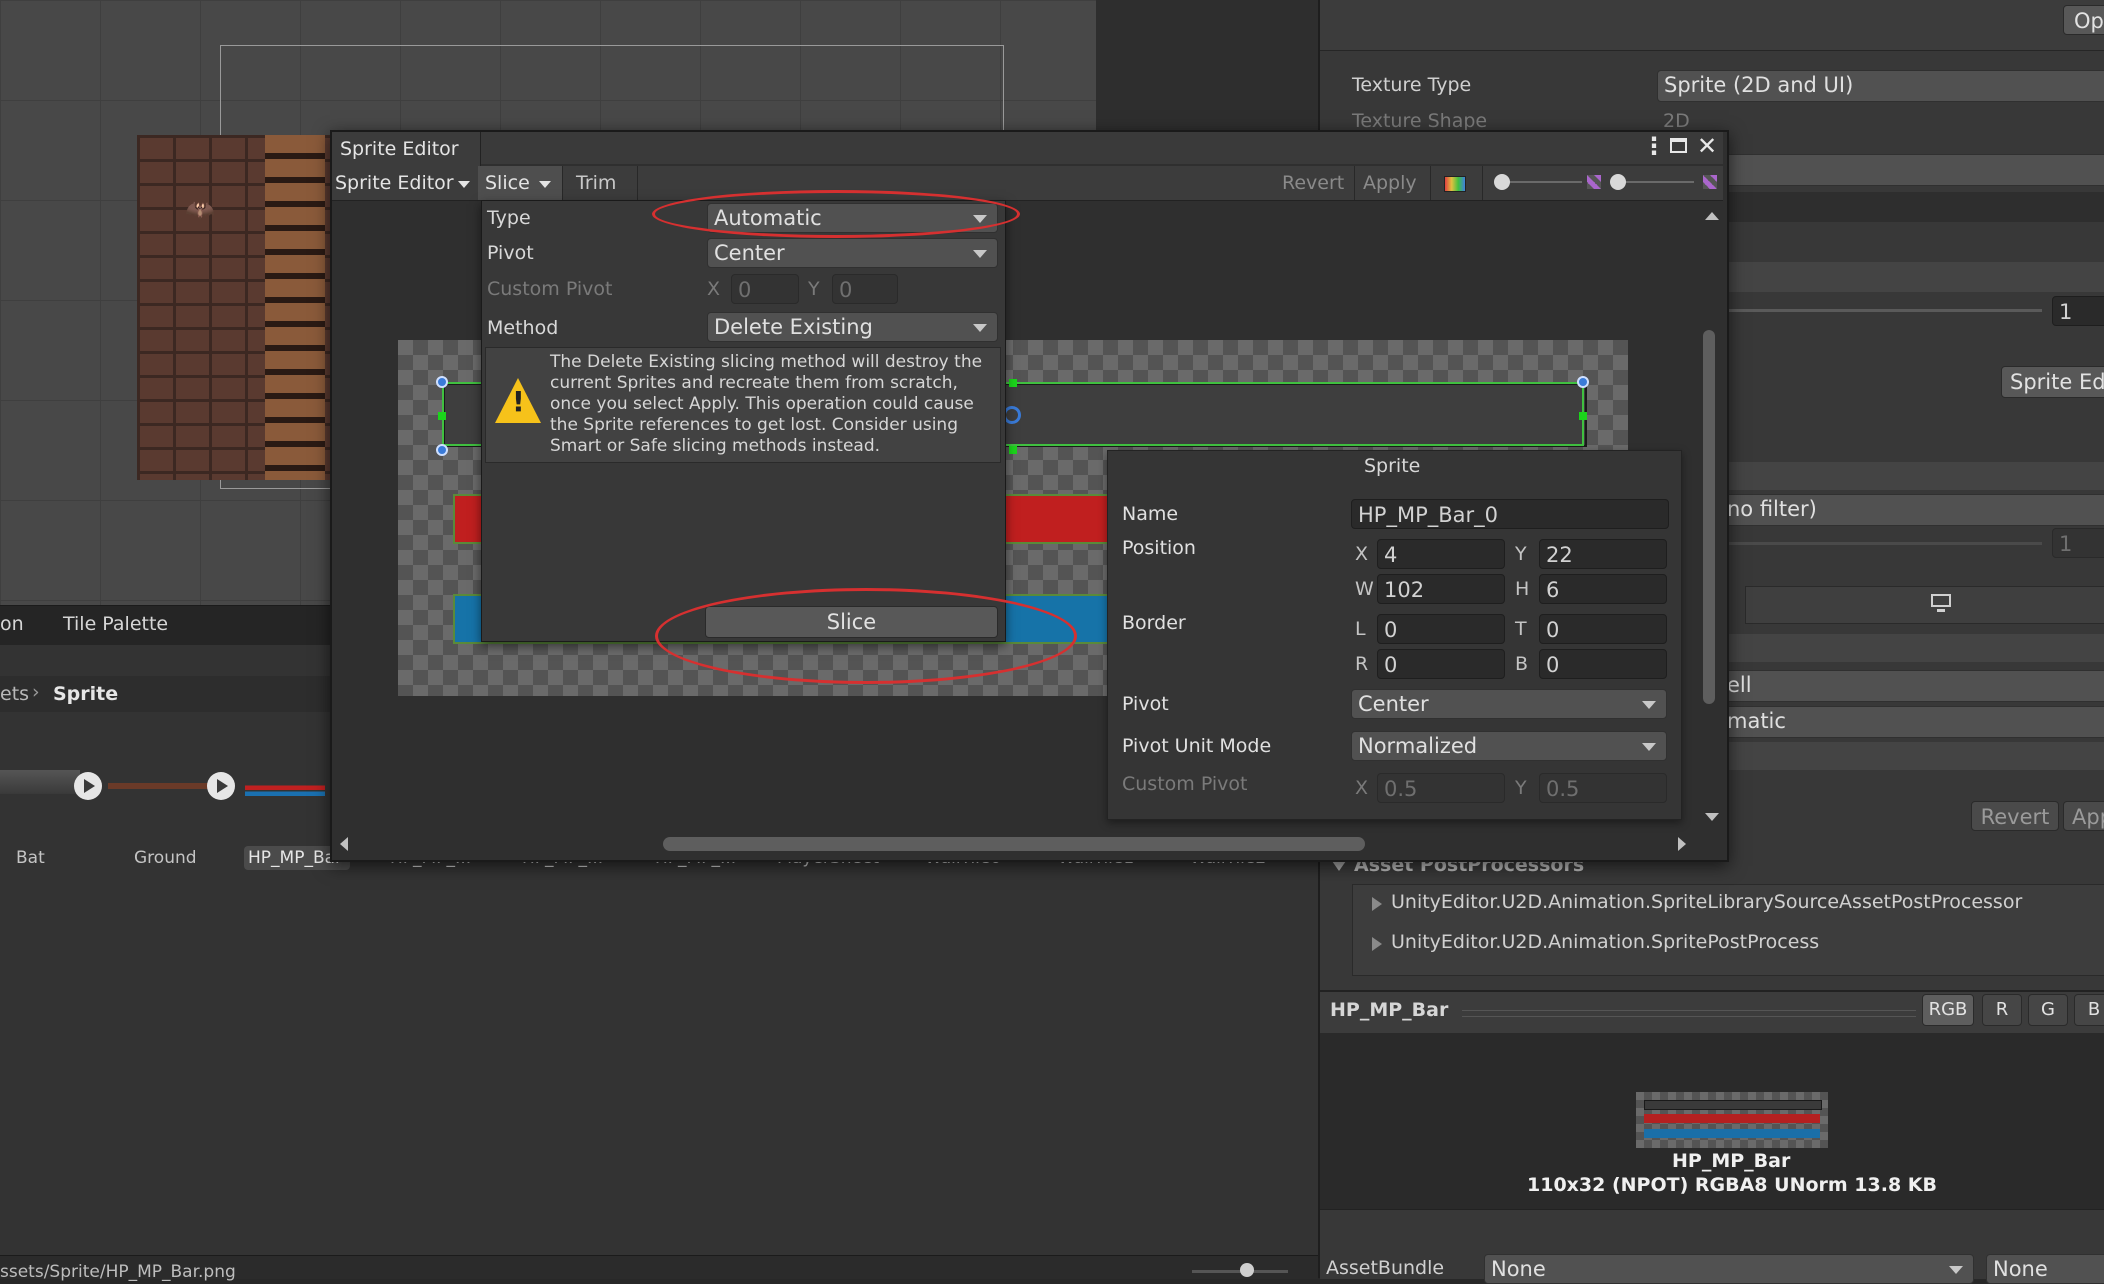  I want to click on hpmp-thumb, so click(285, 789).